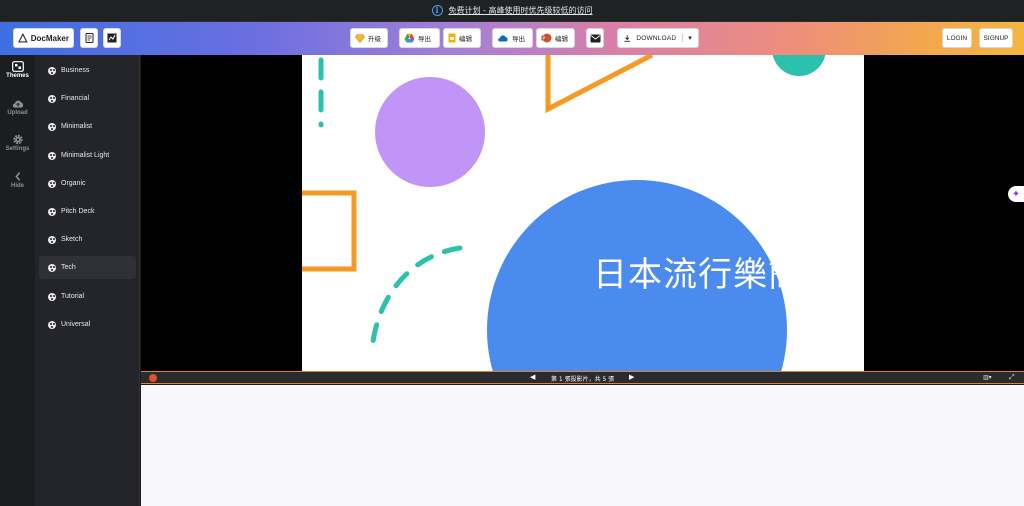  Describe the element at coordinates (72, 239) in the screenshot. I see `theme-label: Sketch` at that location.